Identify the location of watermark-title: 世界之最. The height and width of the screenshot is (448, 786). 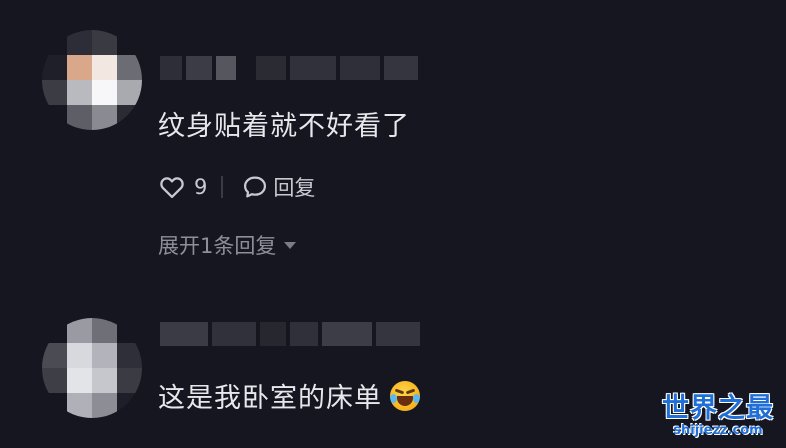
(718, 408).